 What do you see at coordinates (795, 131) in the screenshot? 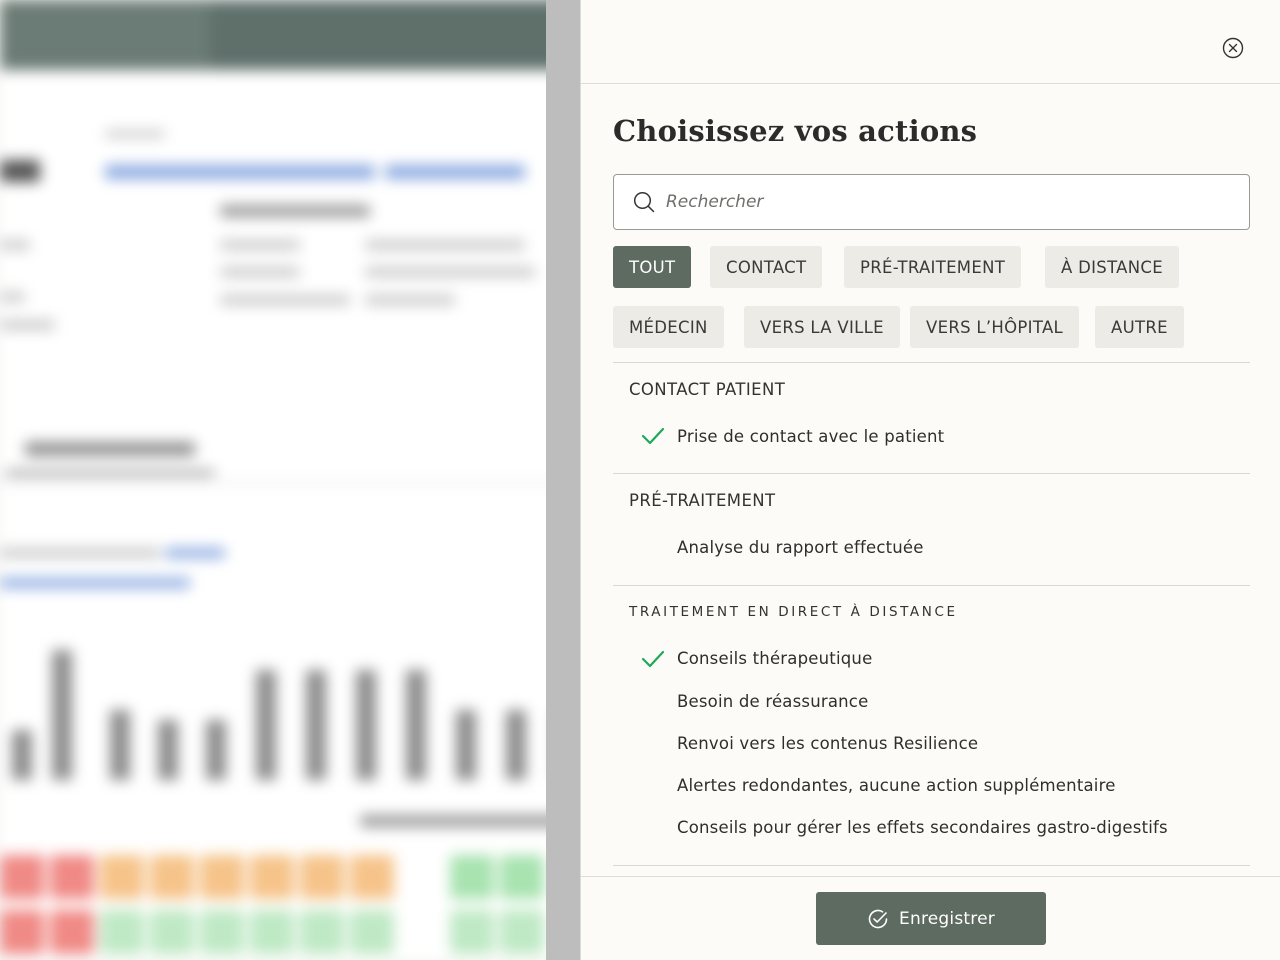
I see `panel-title: Choisissez vos actions` at bounding box center [795, 131].